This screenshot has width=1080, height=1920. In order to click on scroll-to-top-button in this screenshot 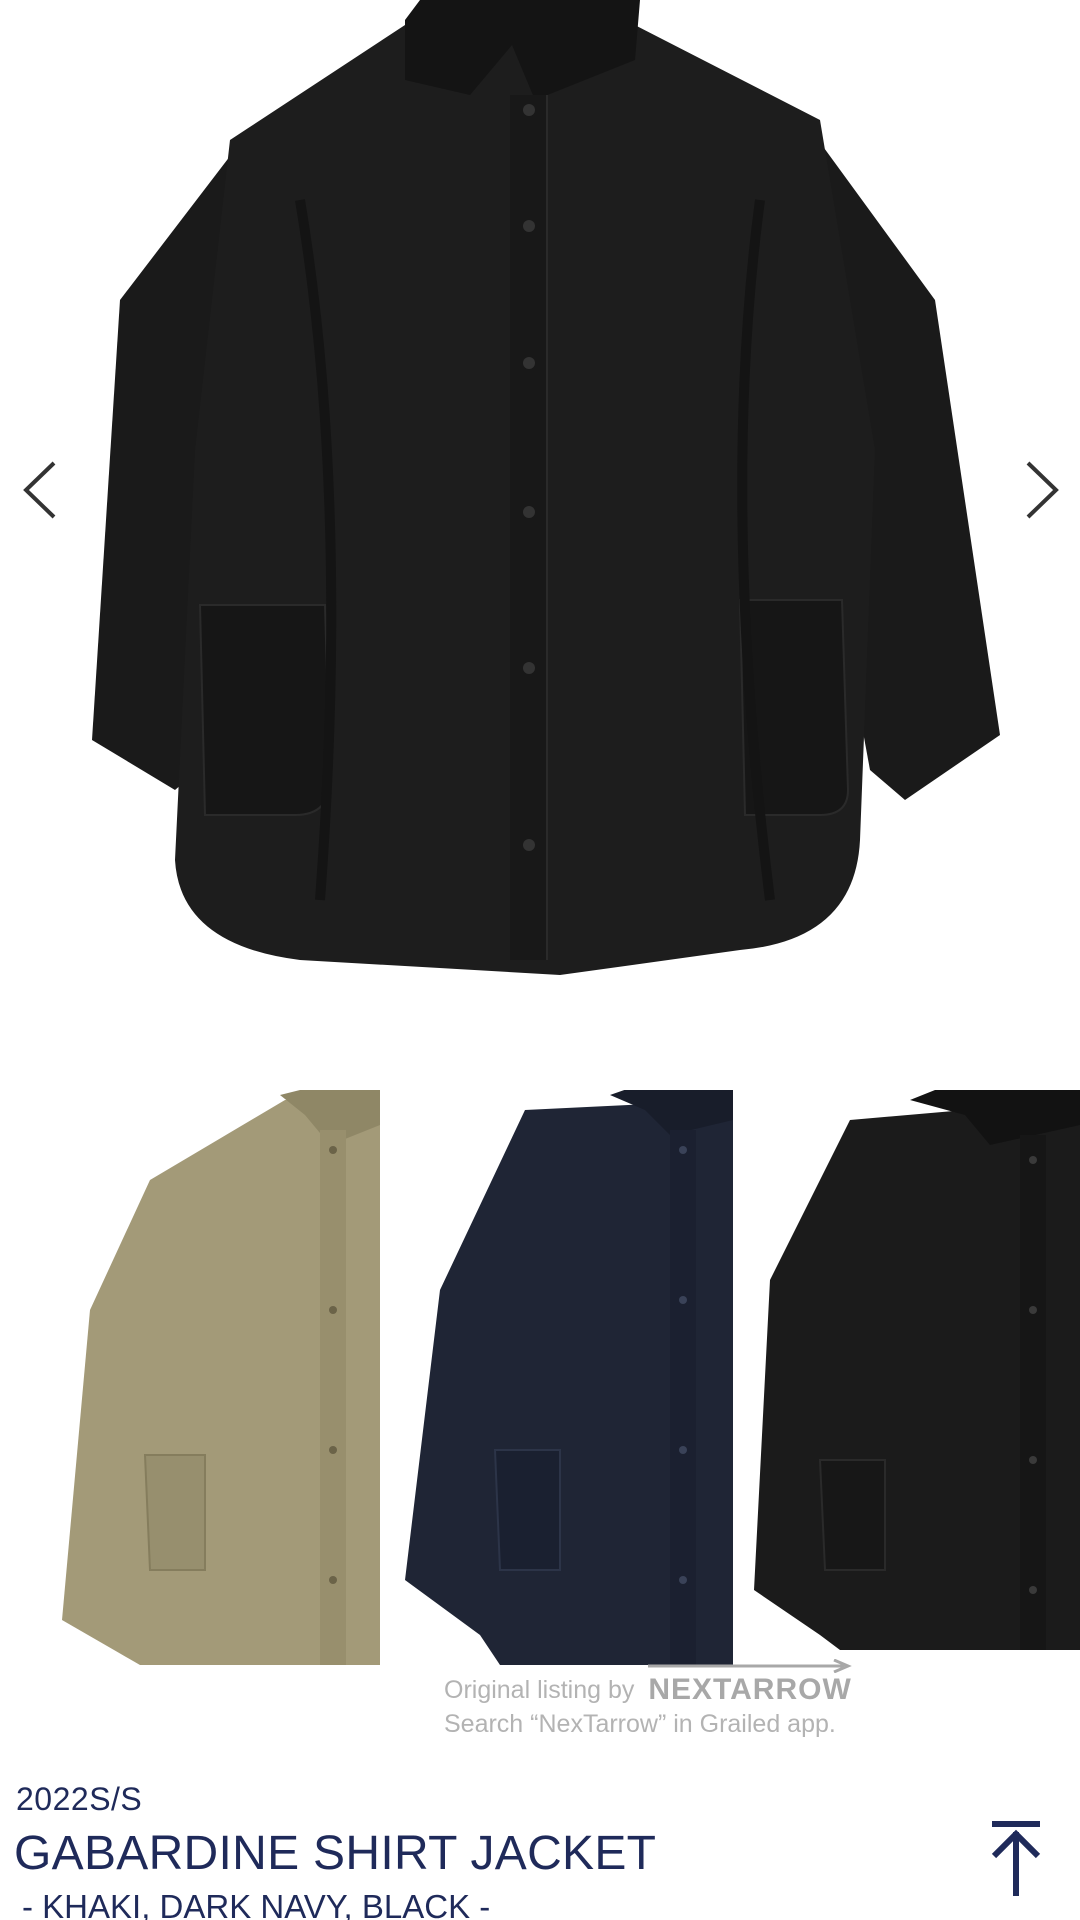, I will do `click(1016, 1858)`.